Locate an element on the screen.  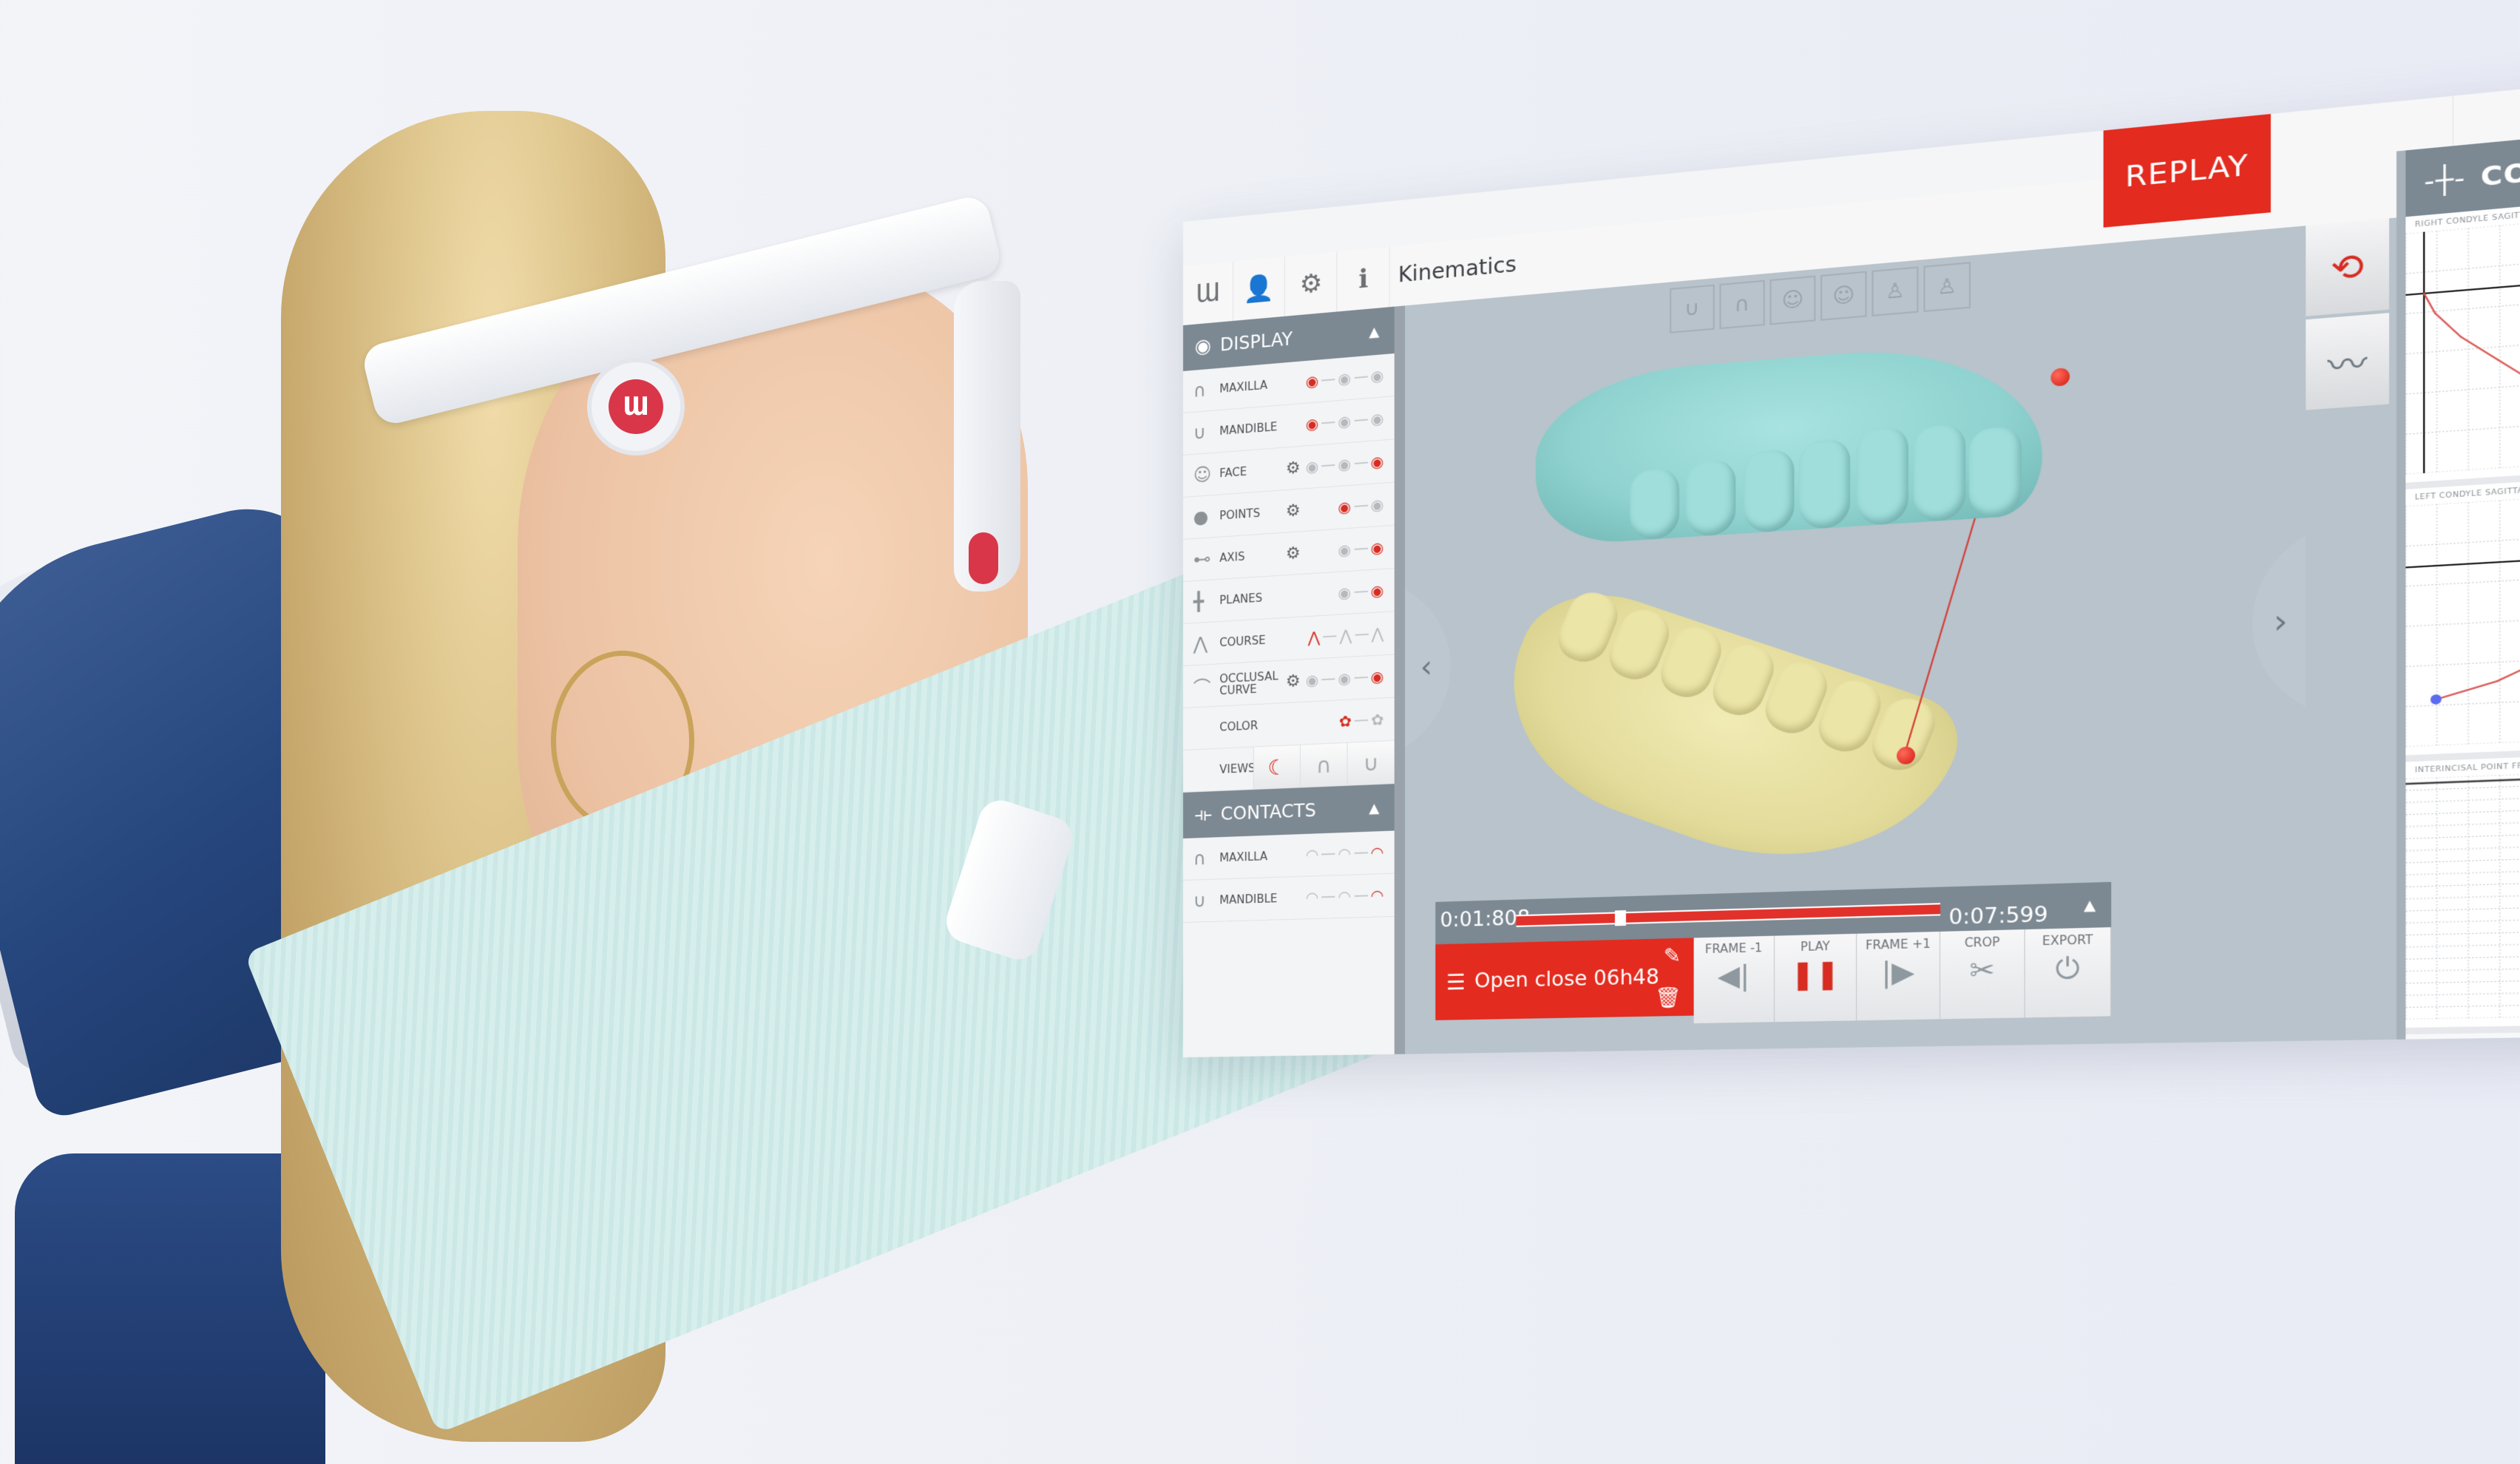
visibility-toggle: ◉ ◉ ◉ is located at coordinates (1345, 422).